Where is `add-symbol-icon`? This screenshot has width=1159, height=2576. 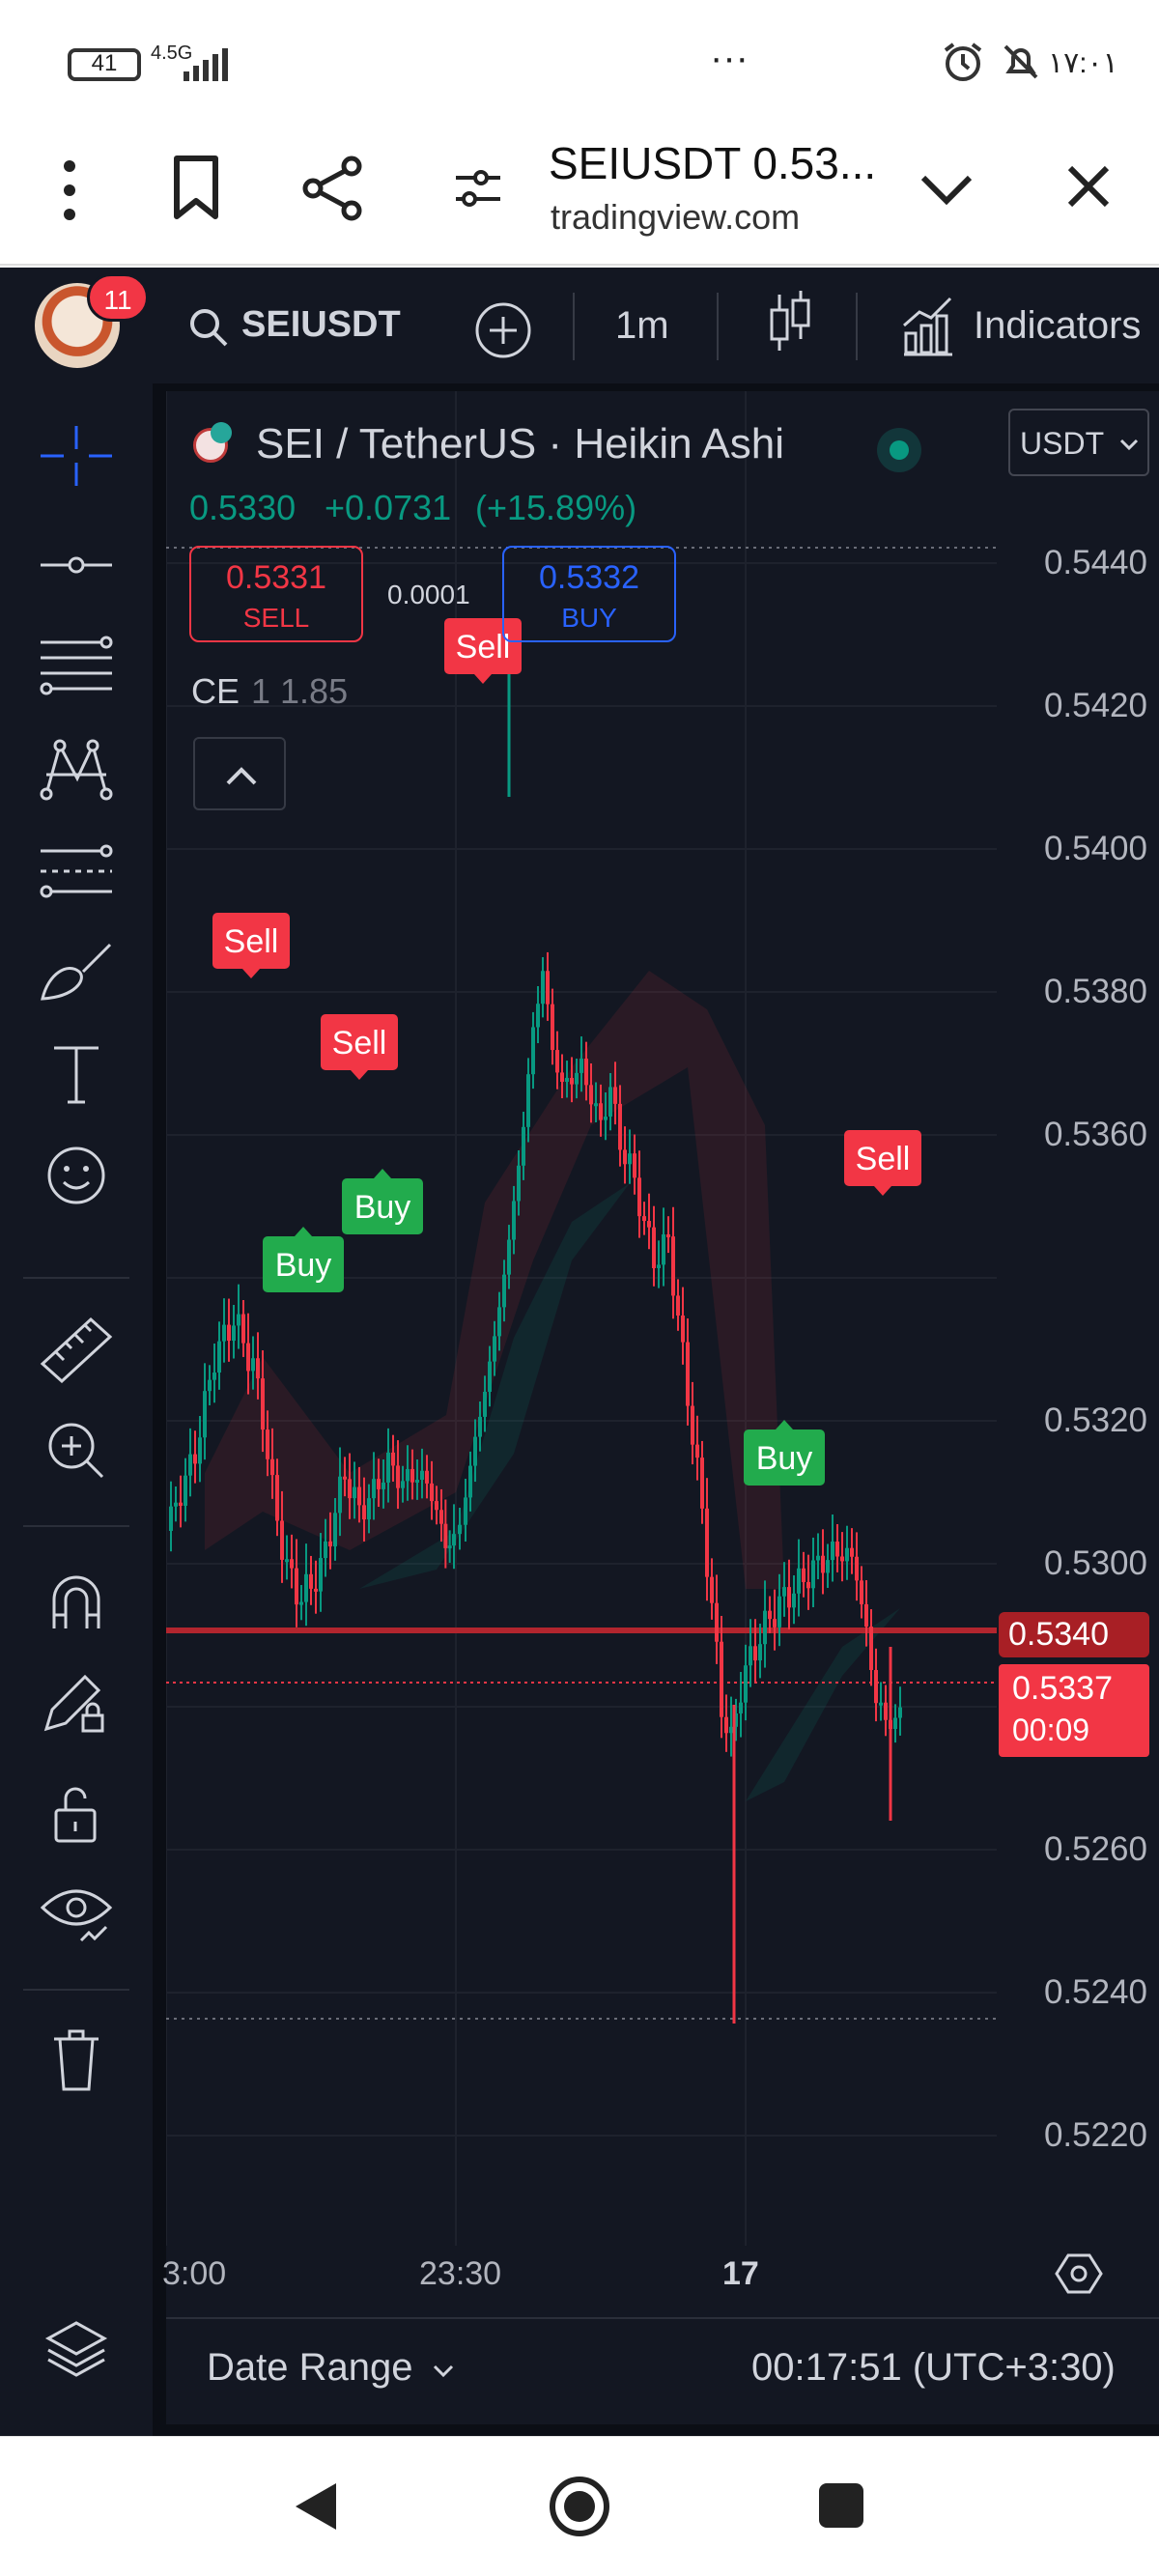 add-symbol-icon is located at coordinates (503, 330).